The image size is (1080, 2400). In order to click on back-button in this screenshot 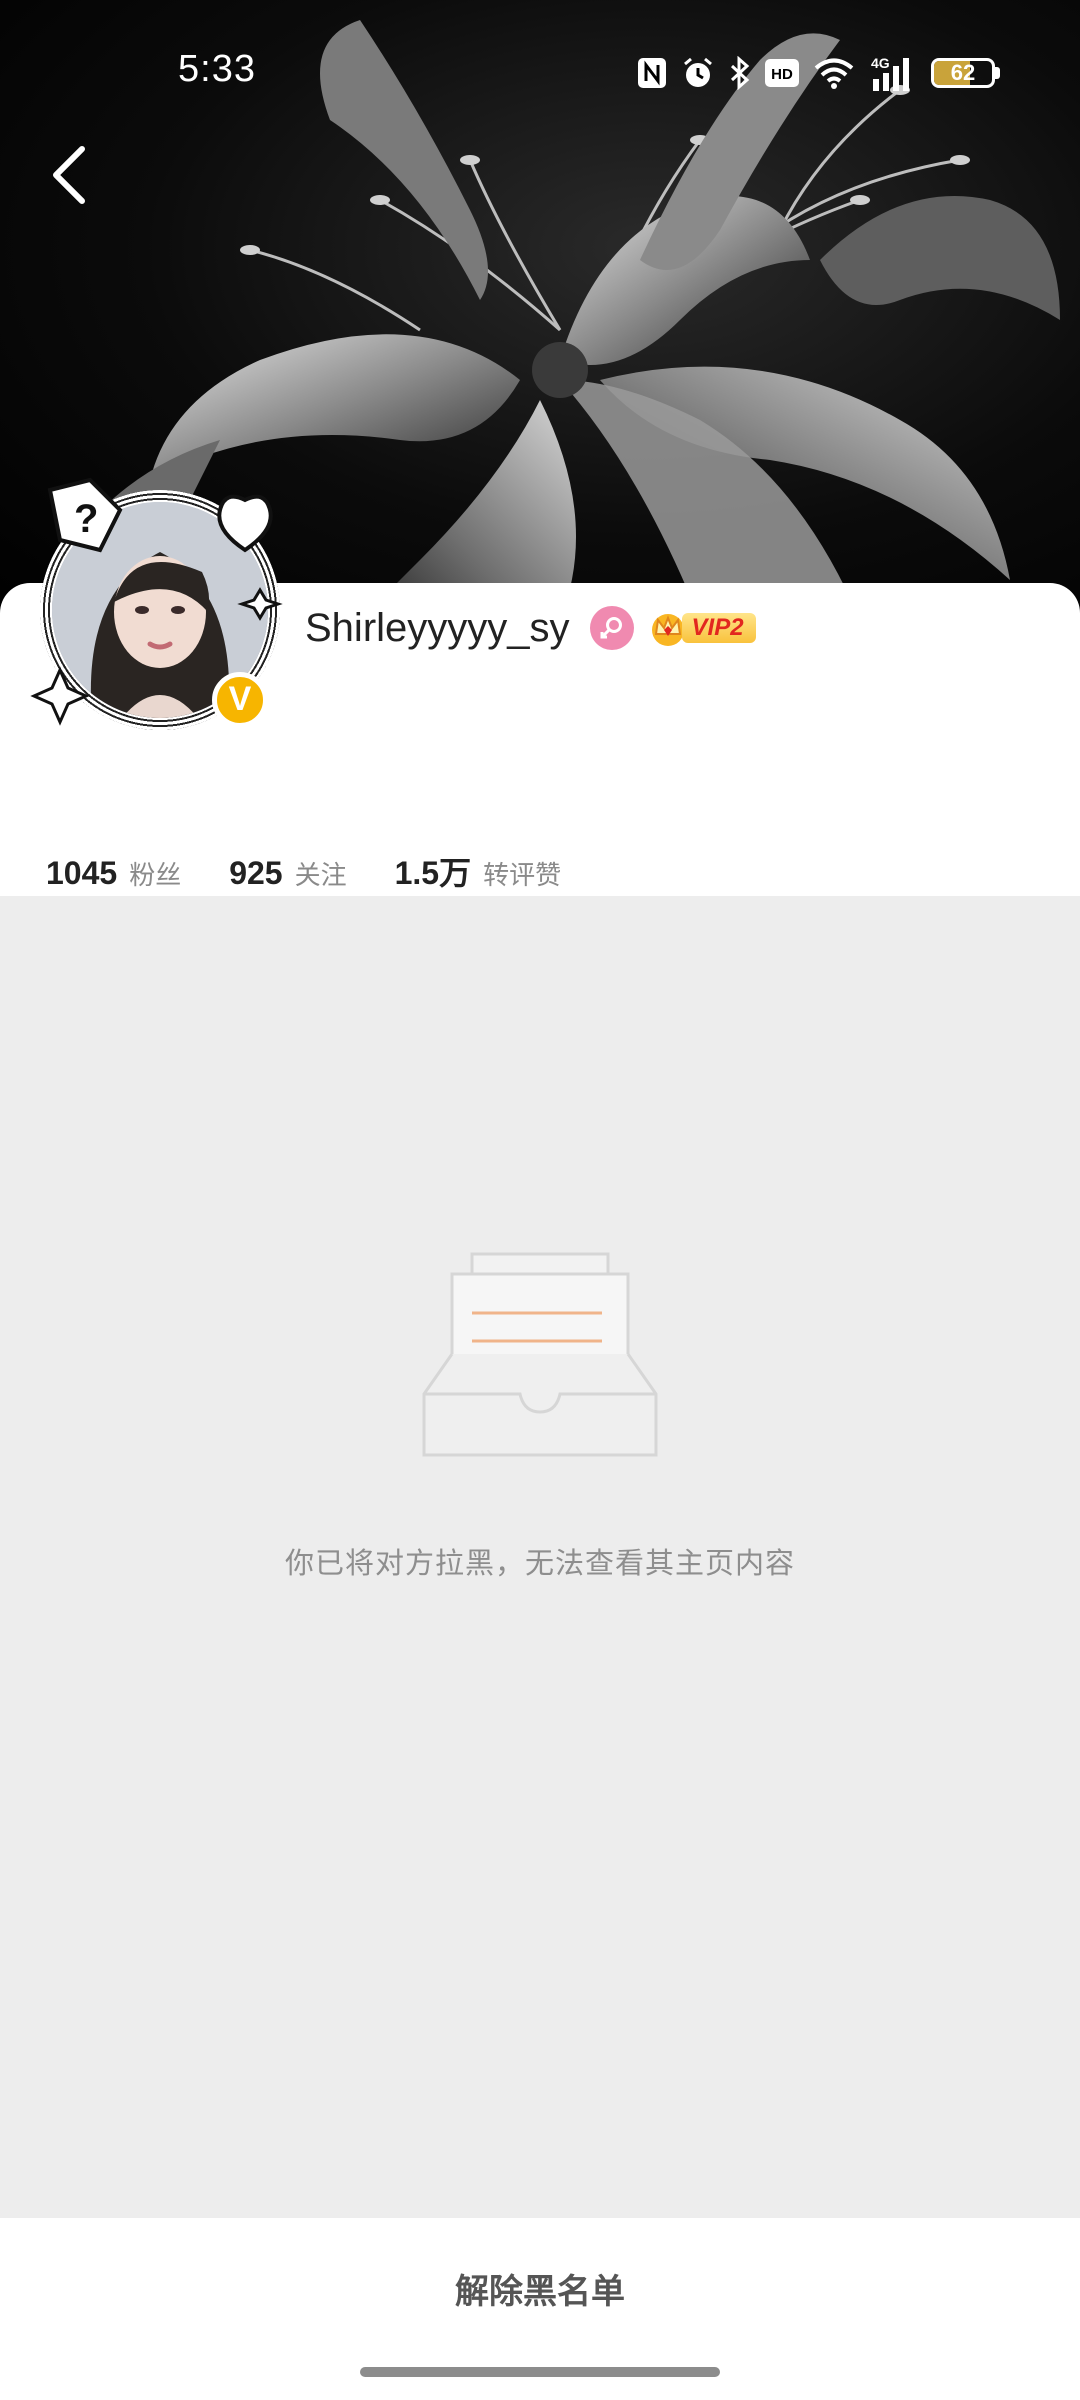, I will do `click(68, 175)`.